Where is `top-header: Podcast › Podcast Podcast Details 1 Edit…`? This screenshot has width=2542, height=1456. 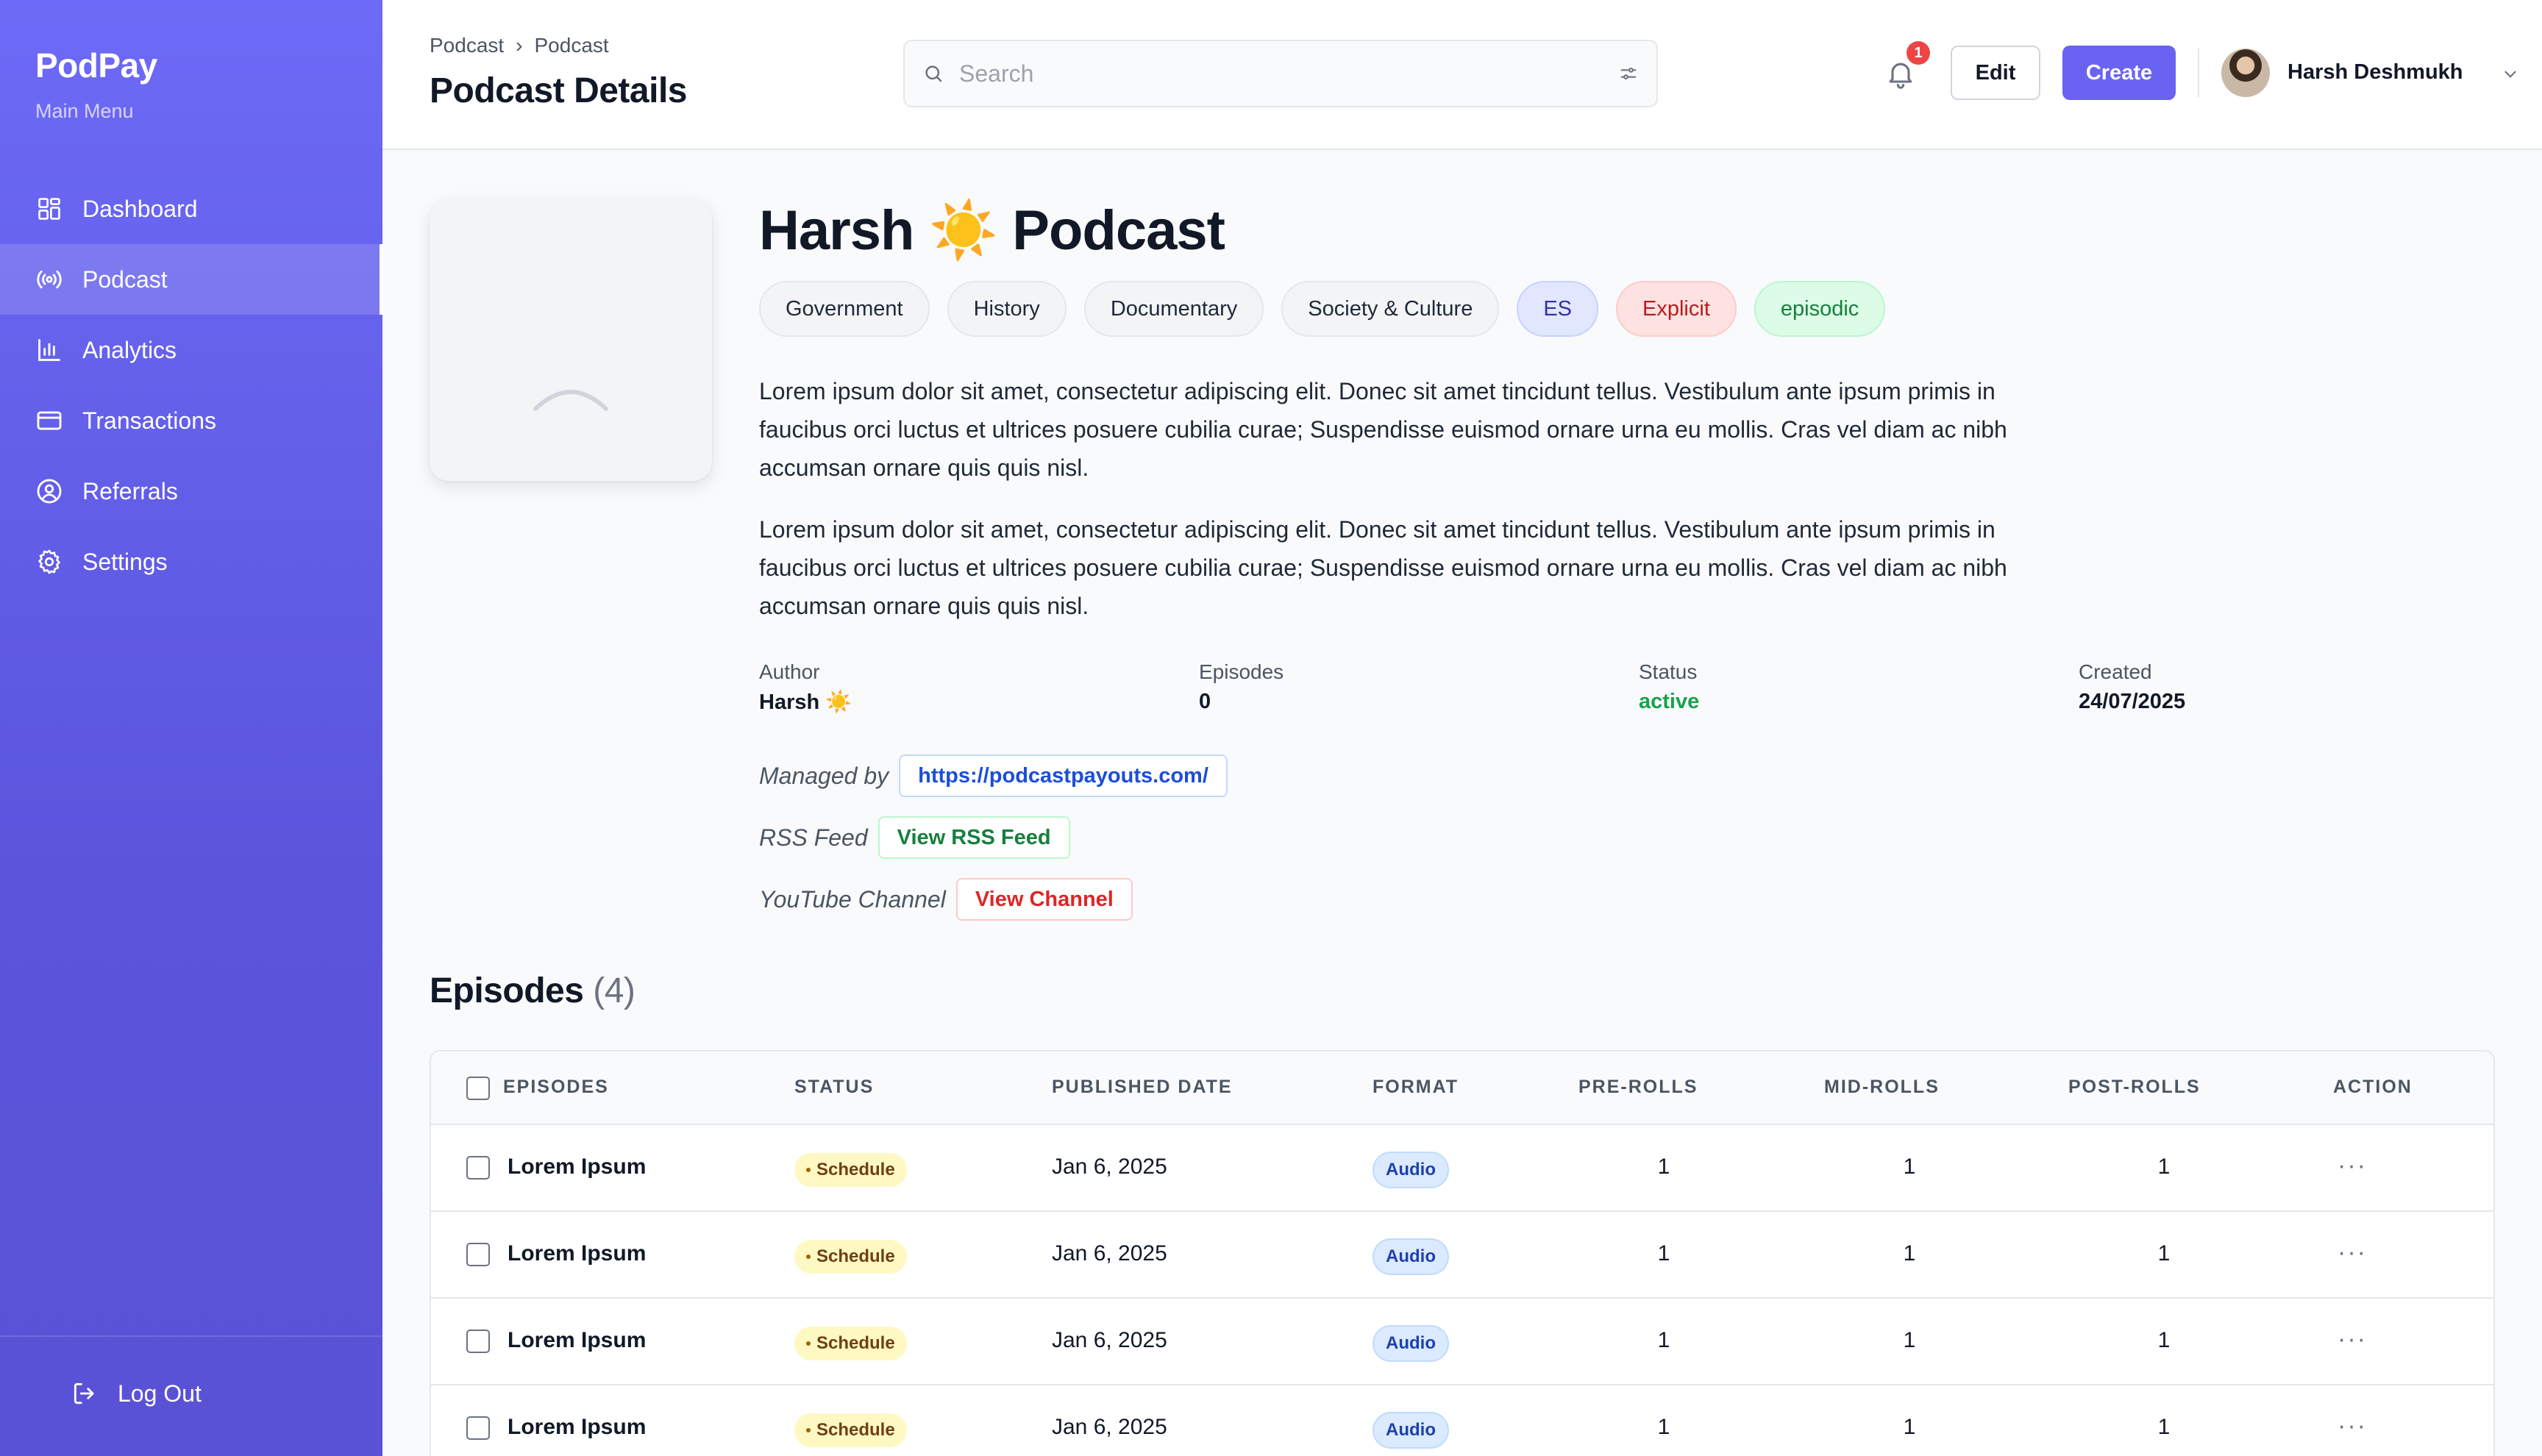
top-header: Podcast › Podcast Podcast Details 1 Edit… is located at coordinates (1462, 75).